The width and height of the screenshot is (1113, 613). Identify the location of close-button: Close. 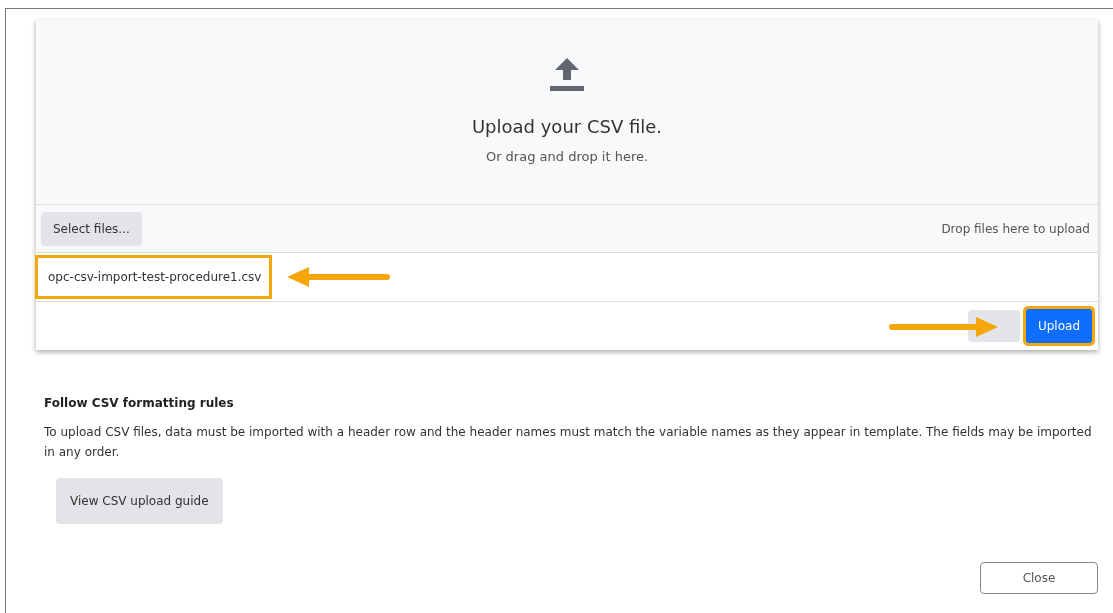
(1039, 578).